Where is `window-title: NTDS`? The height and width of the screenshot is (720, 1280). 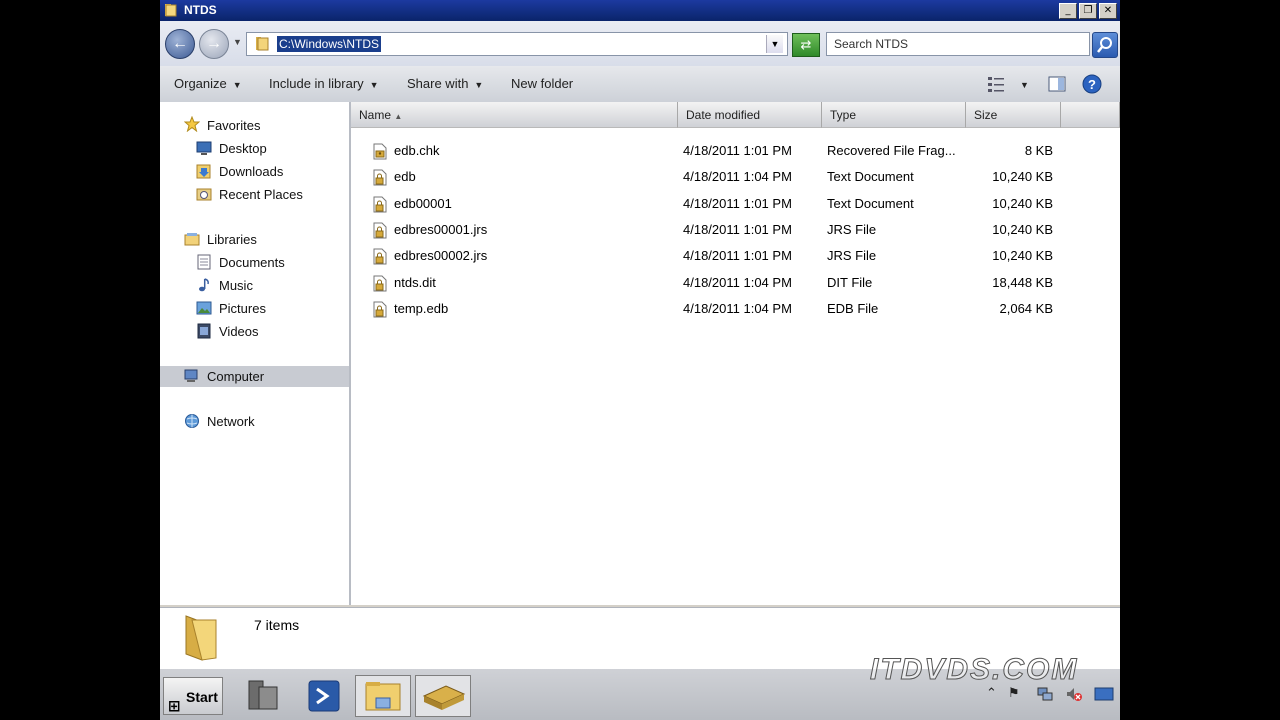
window-title: NTDS is located at coordinates (200, 10).